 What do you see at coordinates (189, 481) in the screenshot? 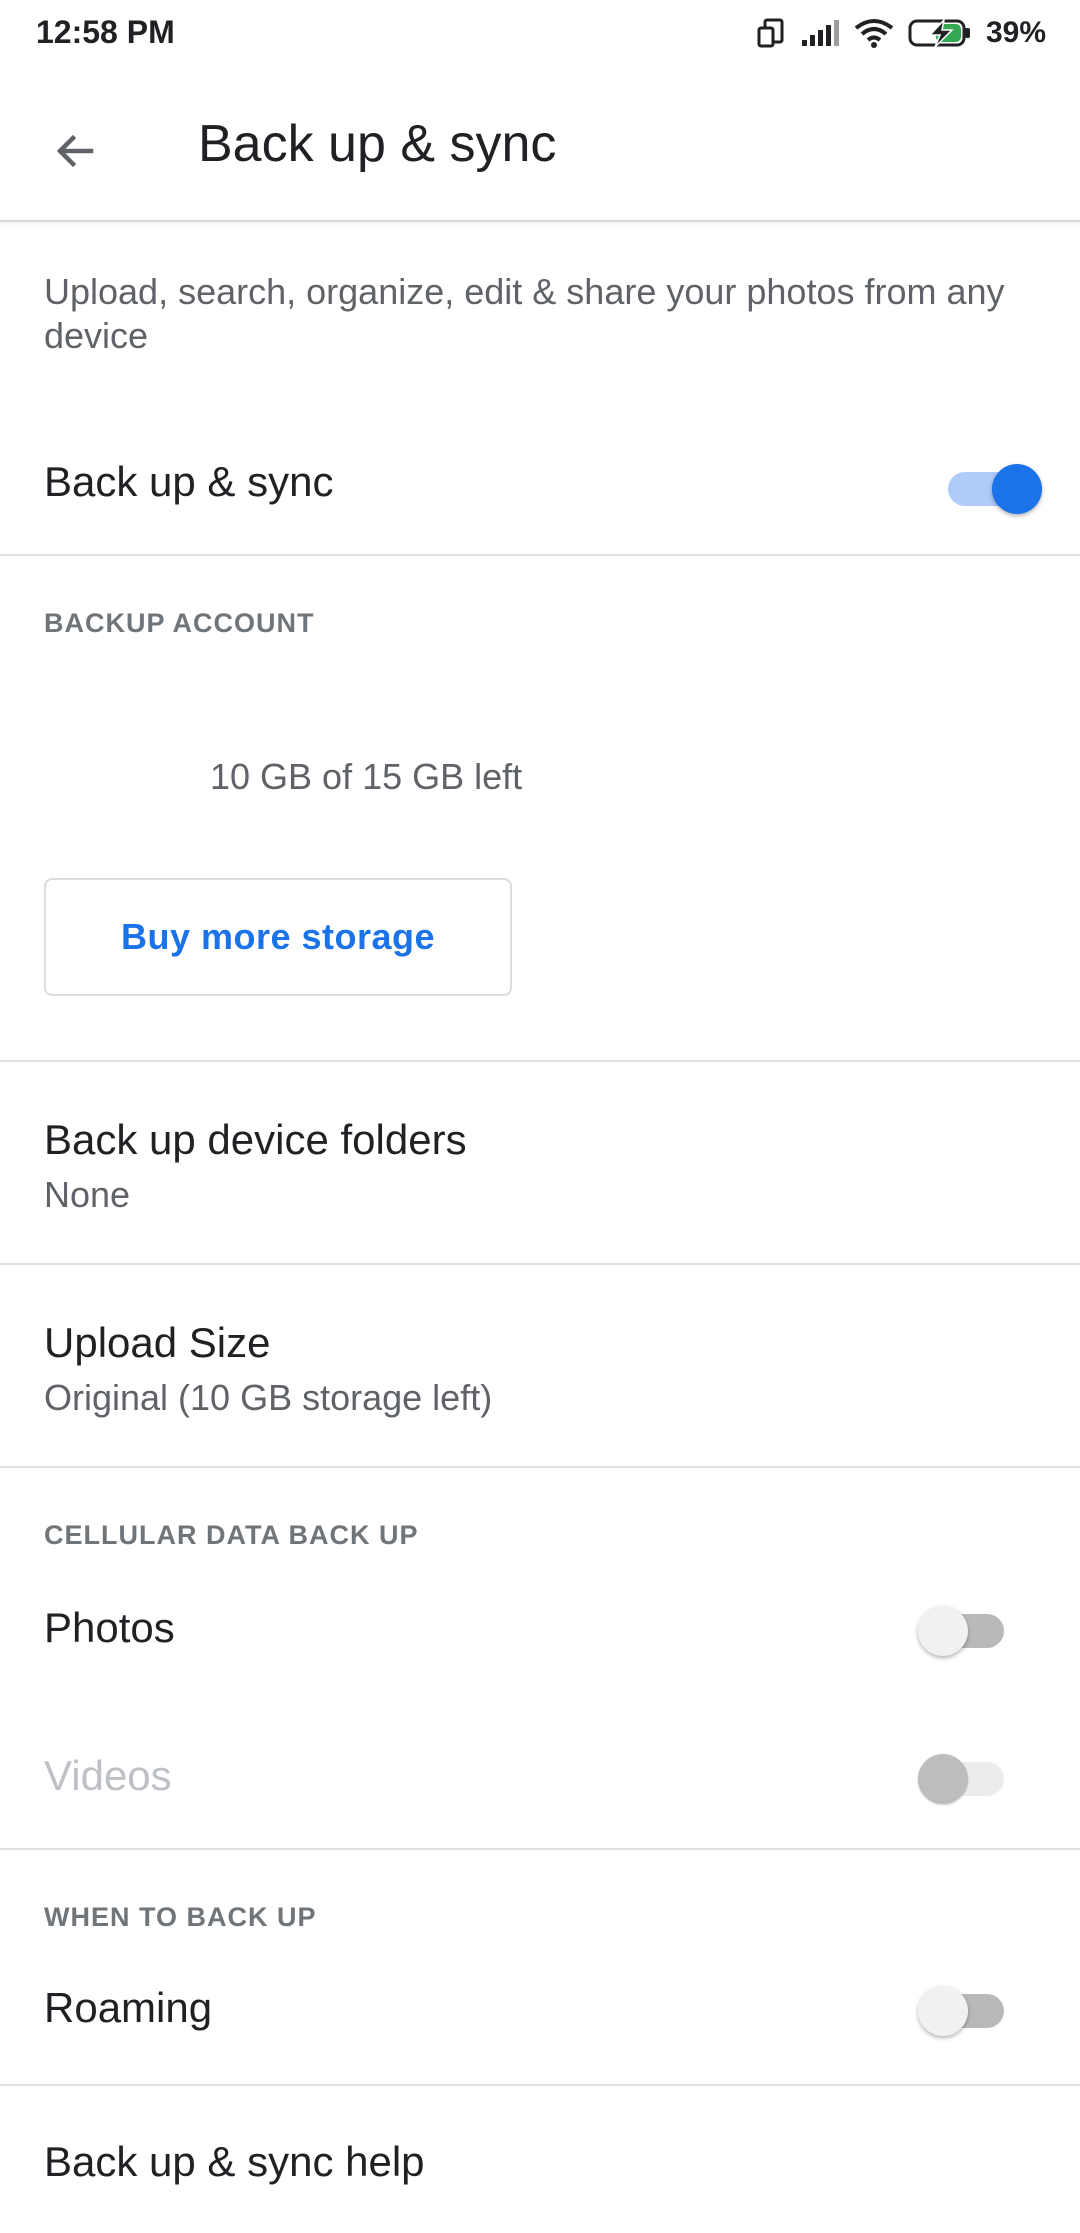
I see `backup-sync-label: Back up & sync` at bounding box center [189, 481].